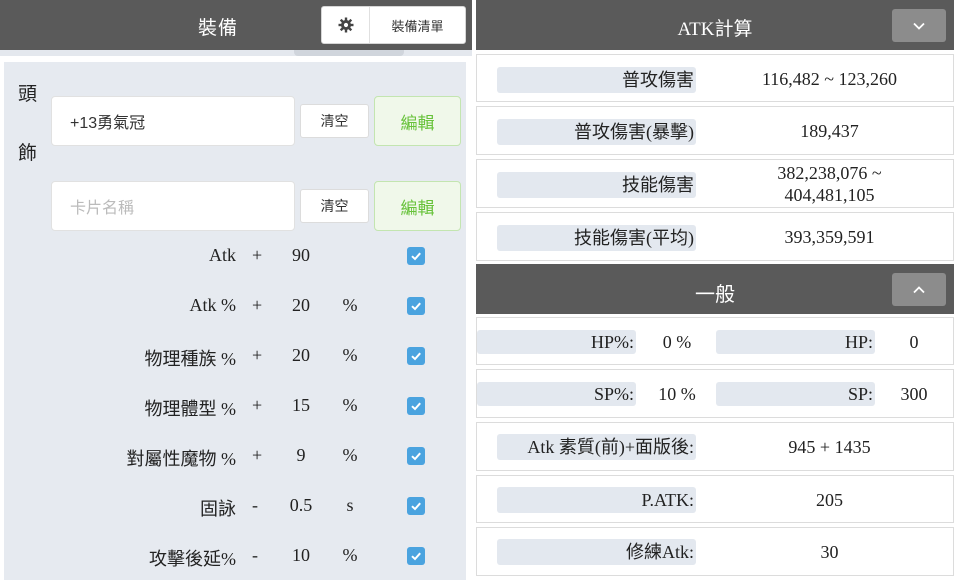 The height and width of the screenshot is (580, 954). What do you see at coordinates (417, 26) in the screenshot?
I see `equipment-list-label: 裝備清單` at bounding box center [417, 26].